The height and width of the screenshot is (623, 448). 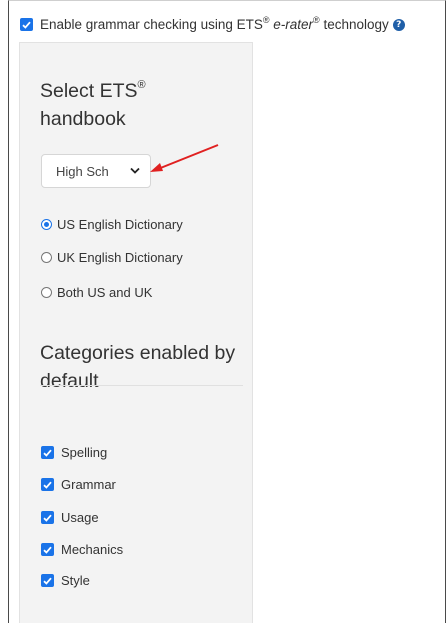 I want to click on grammar-checkbox, so click(x=47, y=484).